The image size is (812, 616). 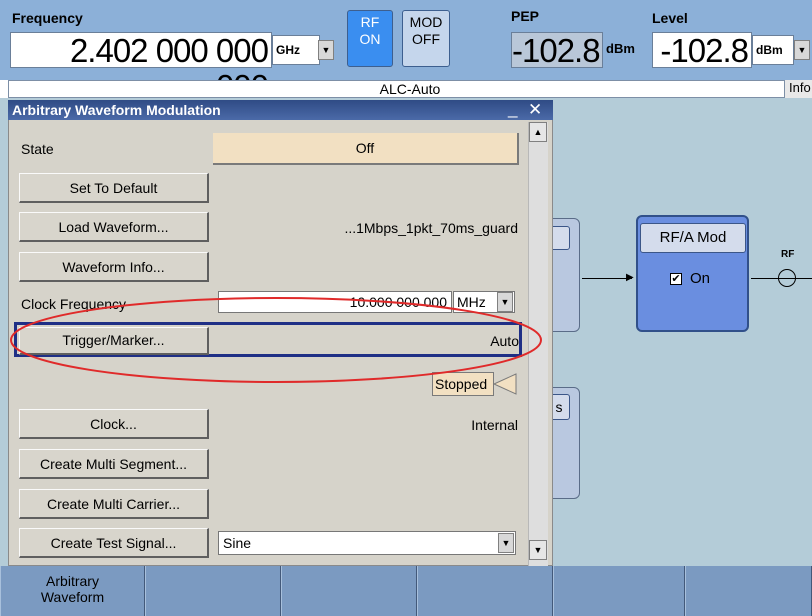 I want to click on frequency-unit-select: GHz, so click(x=296, y=50).